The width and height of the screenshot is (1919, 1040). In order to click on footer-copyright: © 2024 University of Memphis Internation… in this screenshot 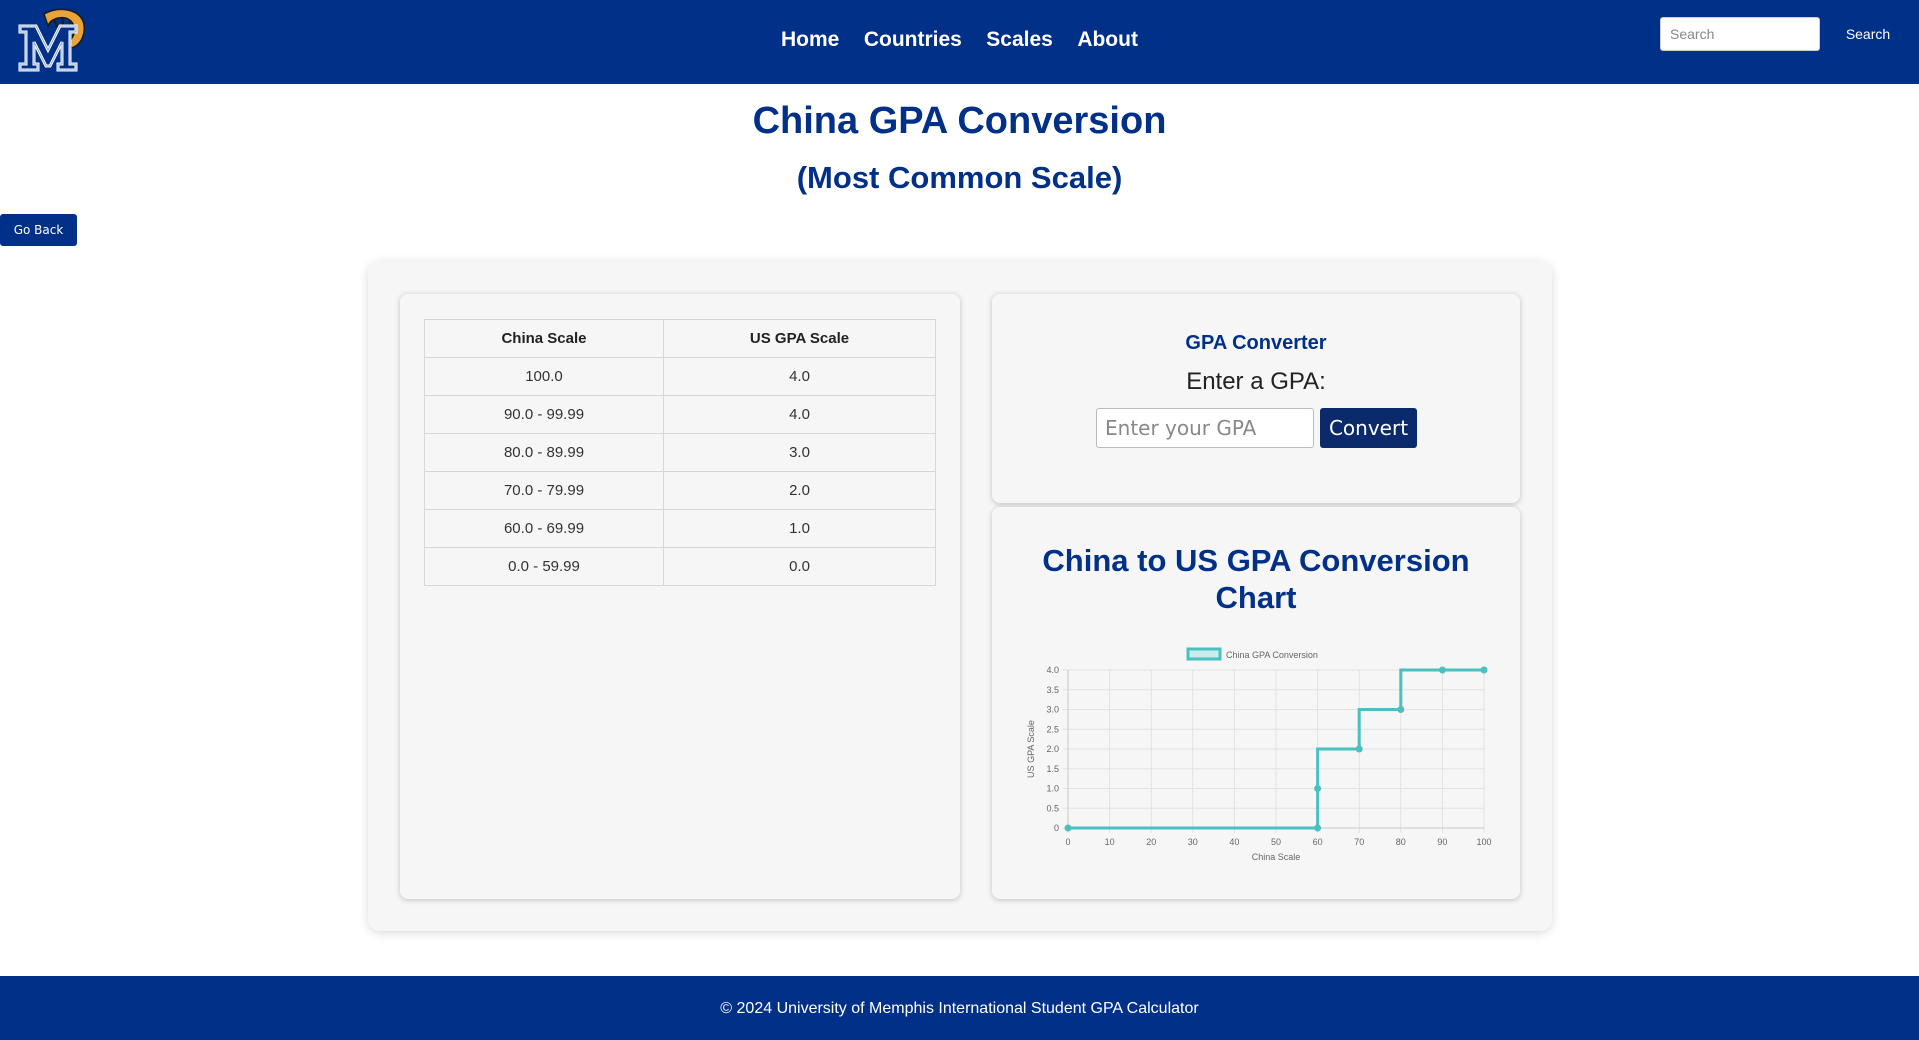, I will do `click(959, 1008)`.